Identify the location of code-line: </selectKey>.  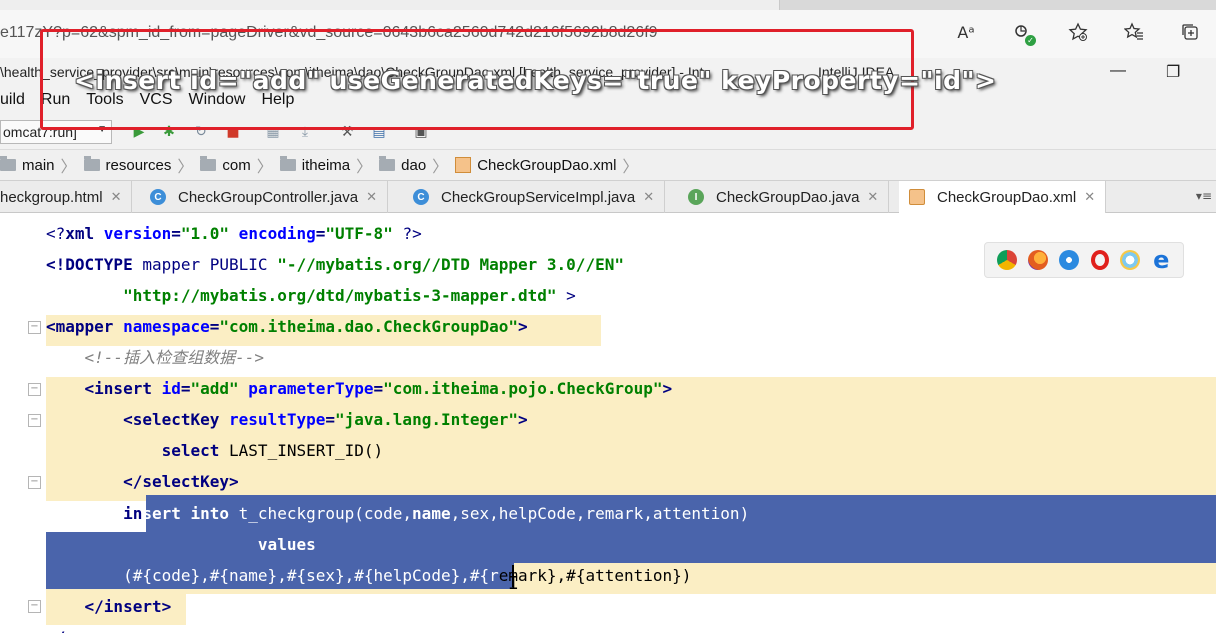
(142, 481).